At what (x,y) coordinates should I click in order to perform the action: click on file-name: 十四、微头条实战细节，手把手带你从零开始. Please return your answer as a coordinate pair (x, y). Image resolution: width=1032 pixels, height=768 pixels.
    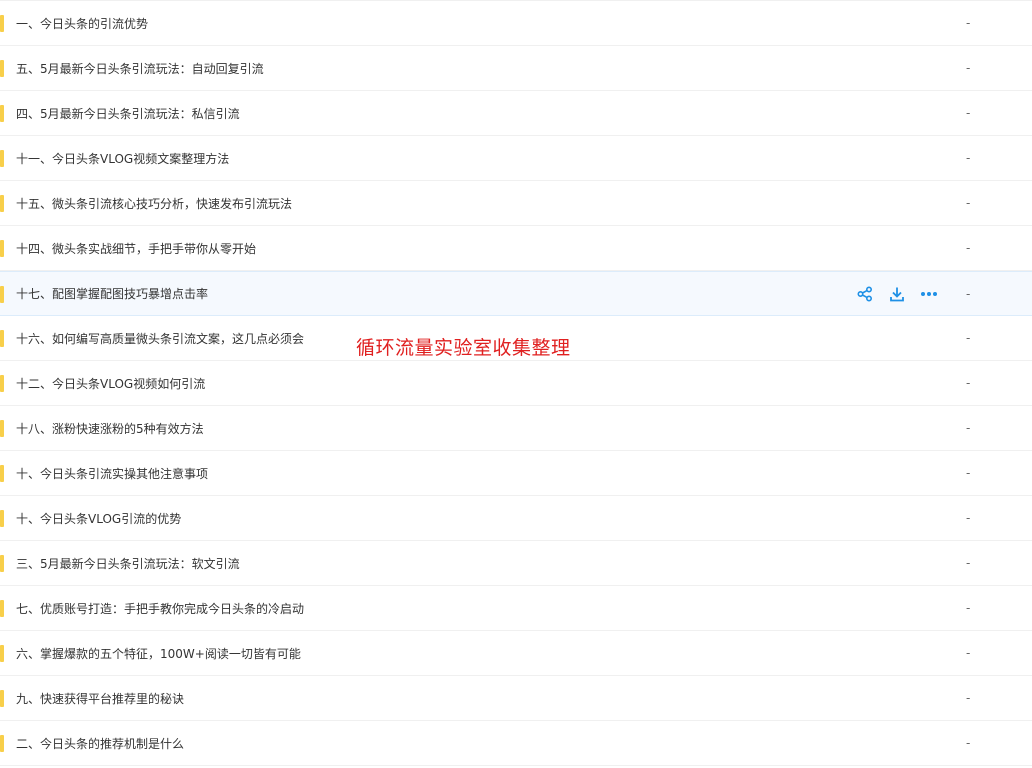
    Looking at the image, I should click on (136, 248).